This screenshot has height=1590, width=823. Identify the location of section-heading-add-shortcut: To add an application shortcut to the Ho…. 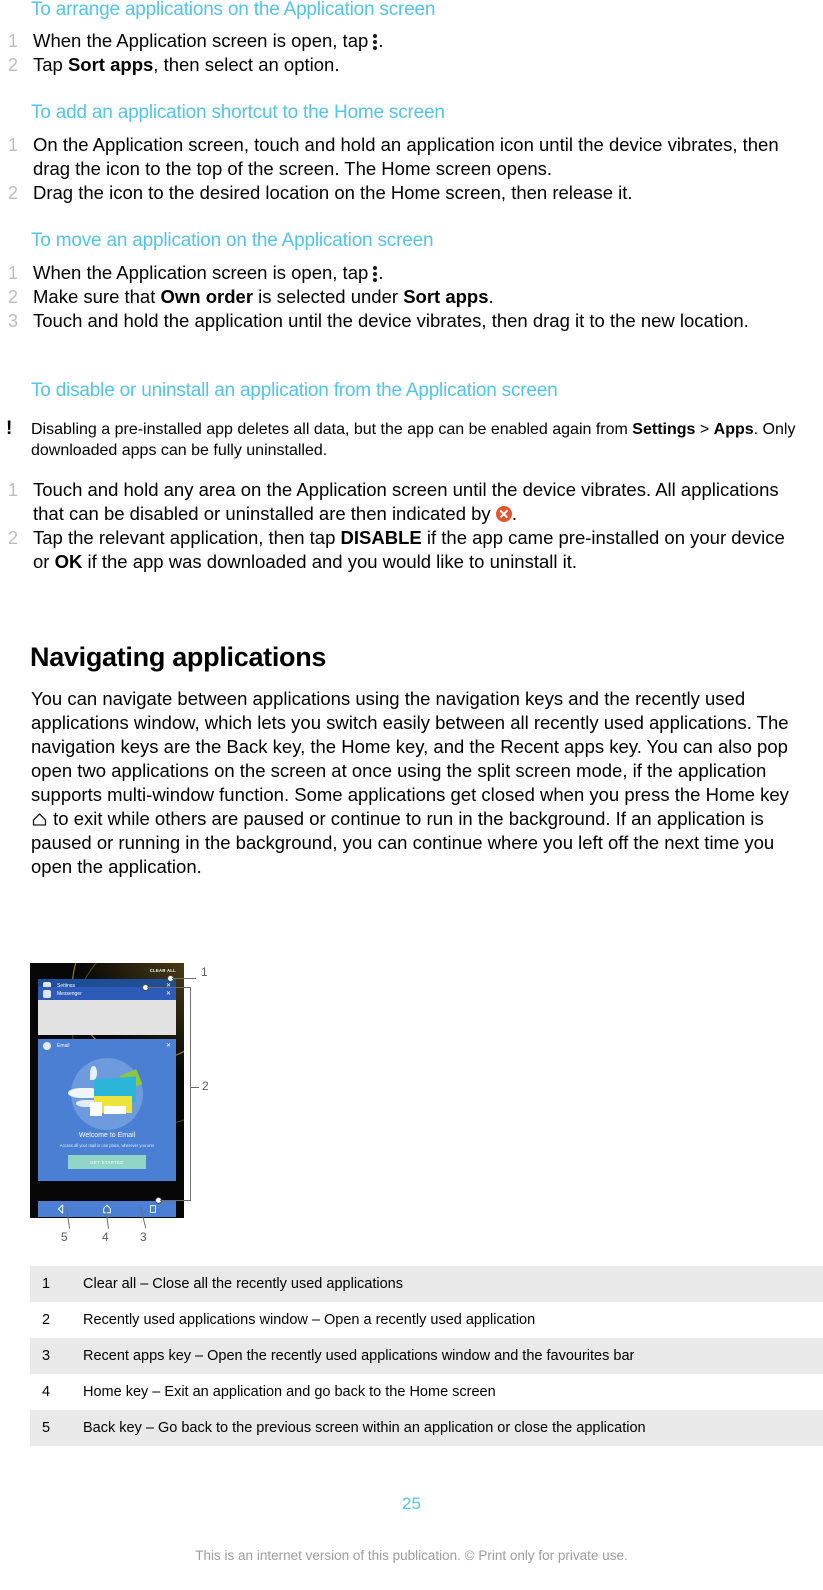
(238, 112).